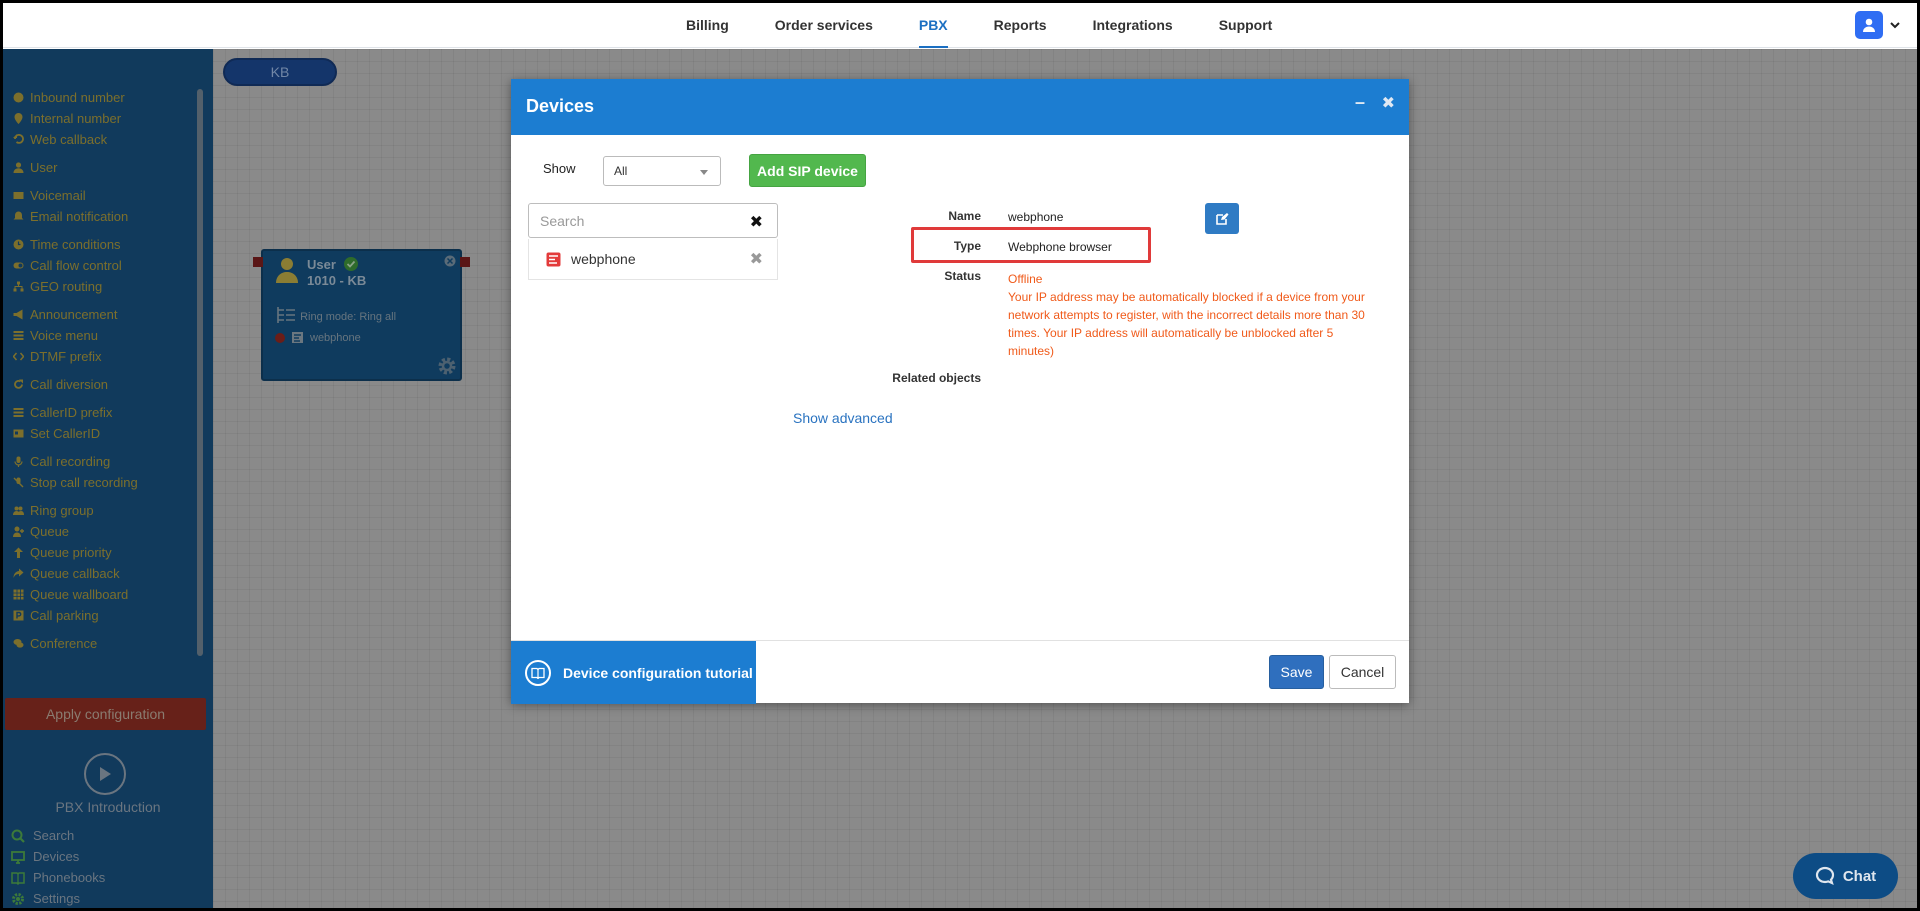  Describe the element at coordinates (633, 672) in the screenshot. I see `device-tutorial-button: Device configuration tutorial` at that location.